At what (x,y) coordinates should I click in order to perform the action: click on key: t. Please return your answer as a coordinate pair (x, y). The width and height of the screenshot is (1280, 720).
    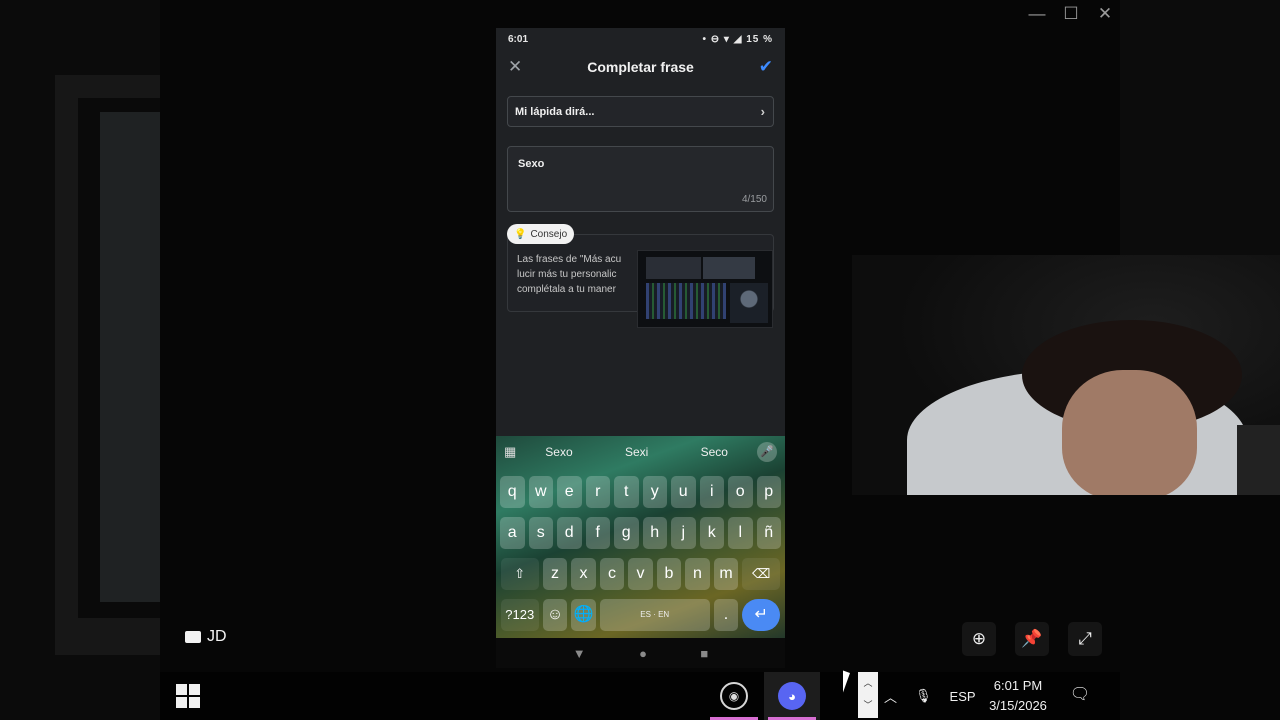
    Looking at the image, I should click on (626, 492).